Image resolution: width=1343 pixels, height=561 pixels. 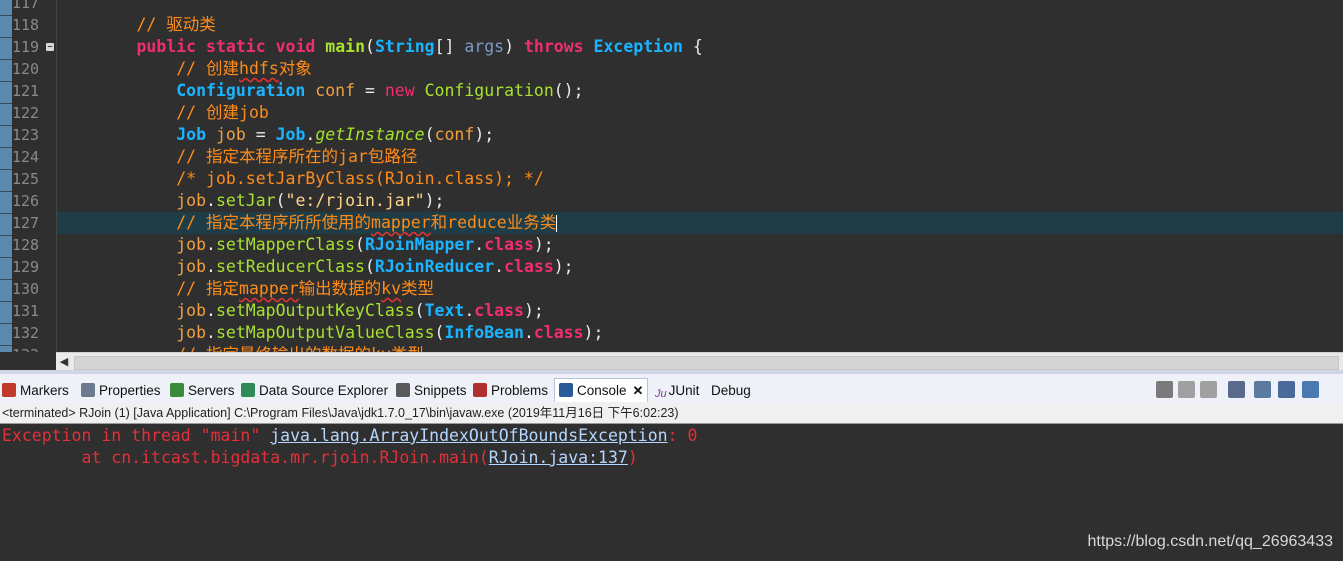 What do you see at coordinates (1164, 389) in the screenshot?
I see `terminate-icon` at bounding box center [1164, 389].